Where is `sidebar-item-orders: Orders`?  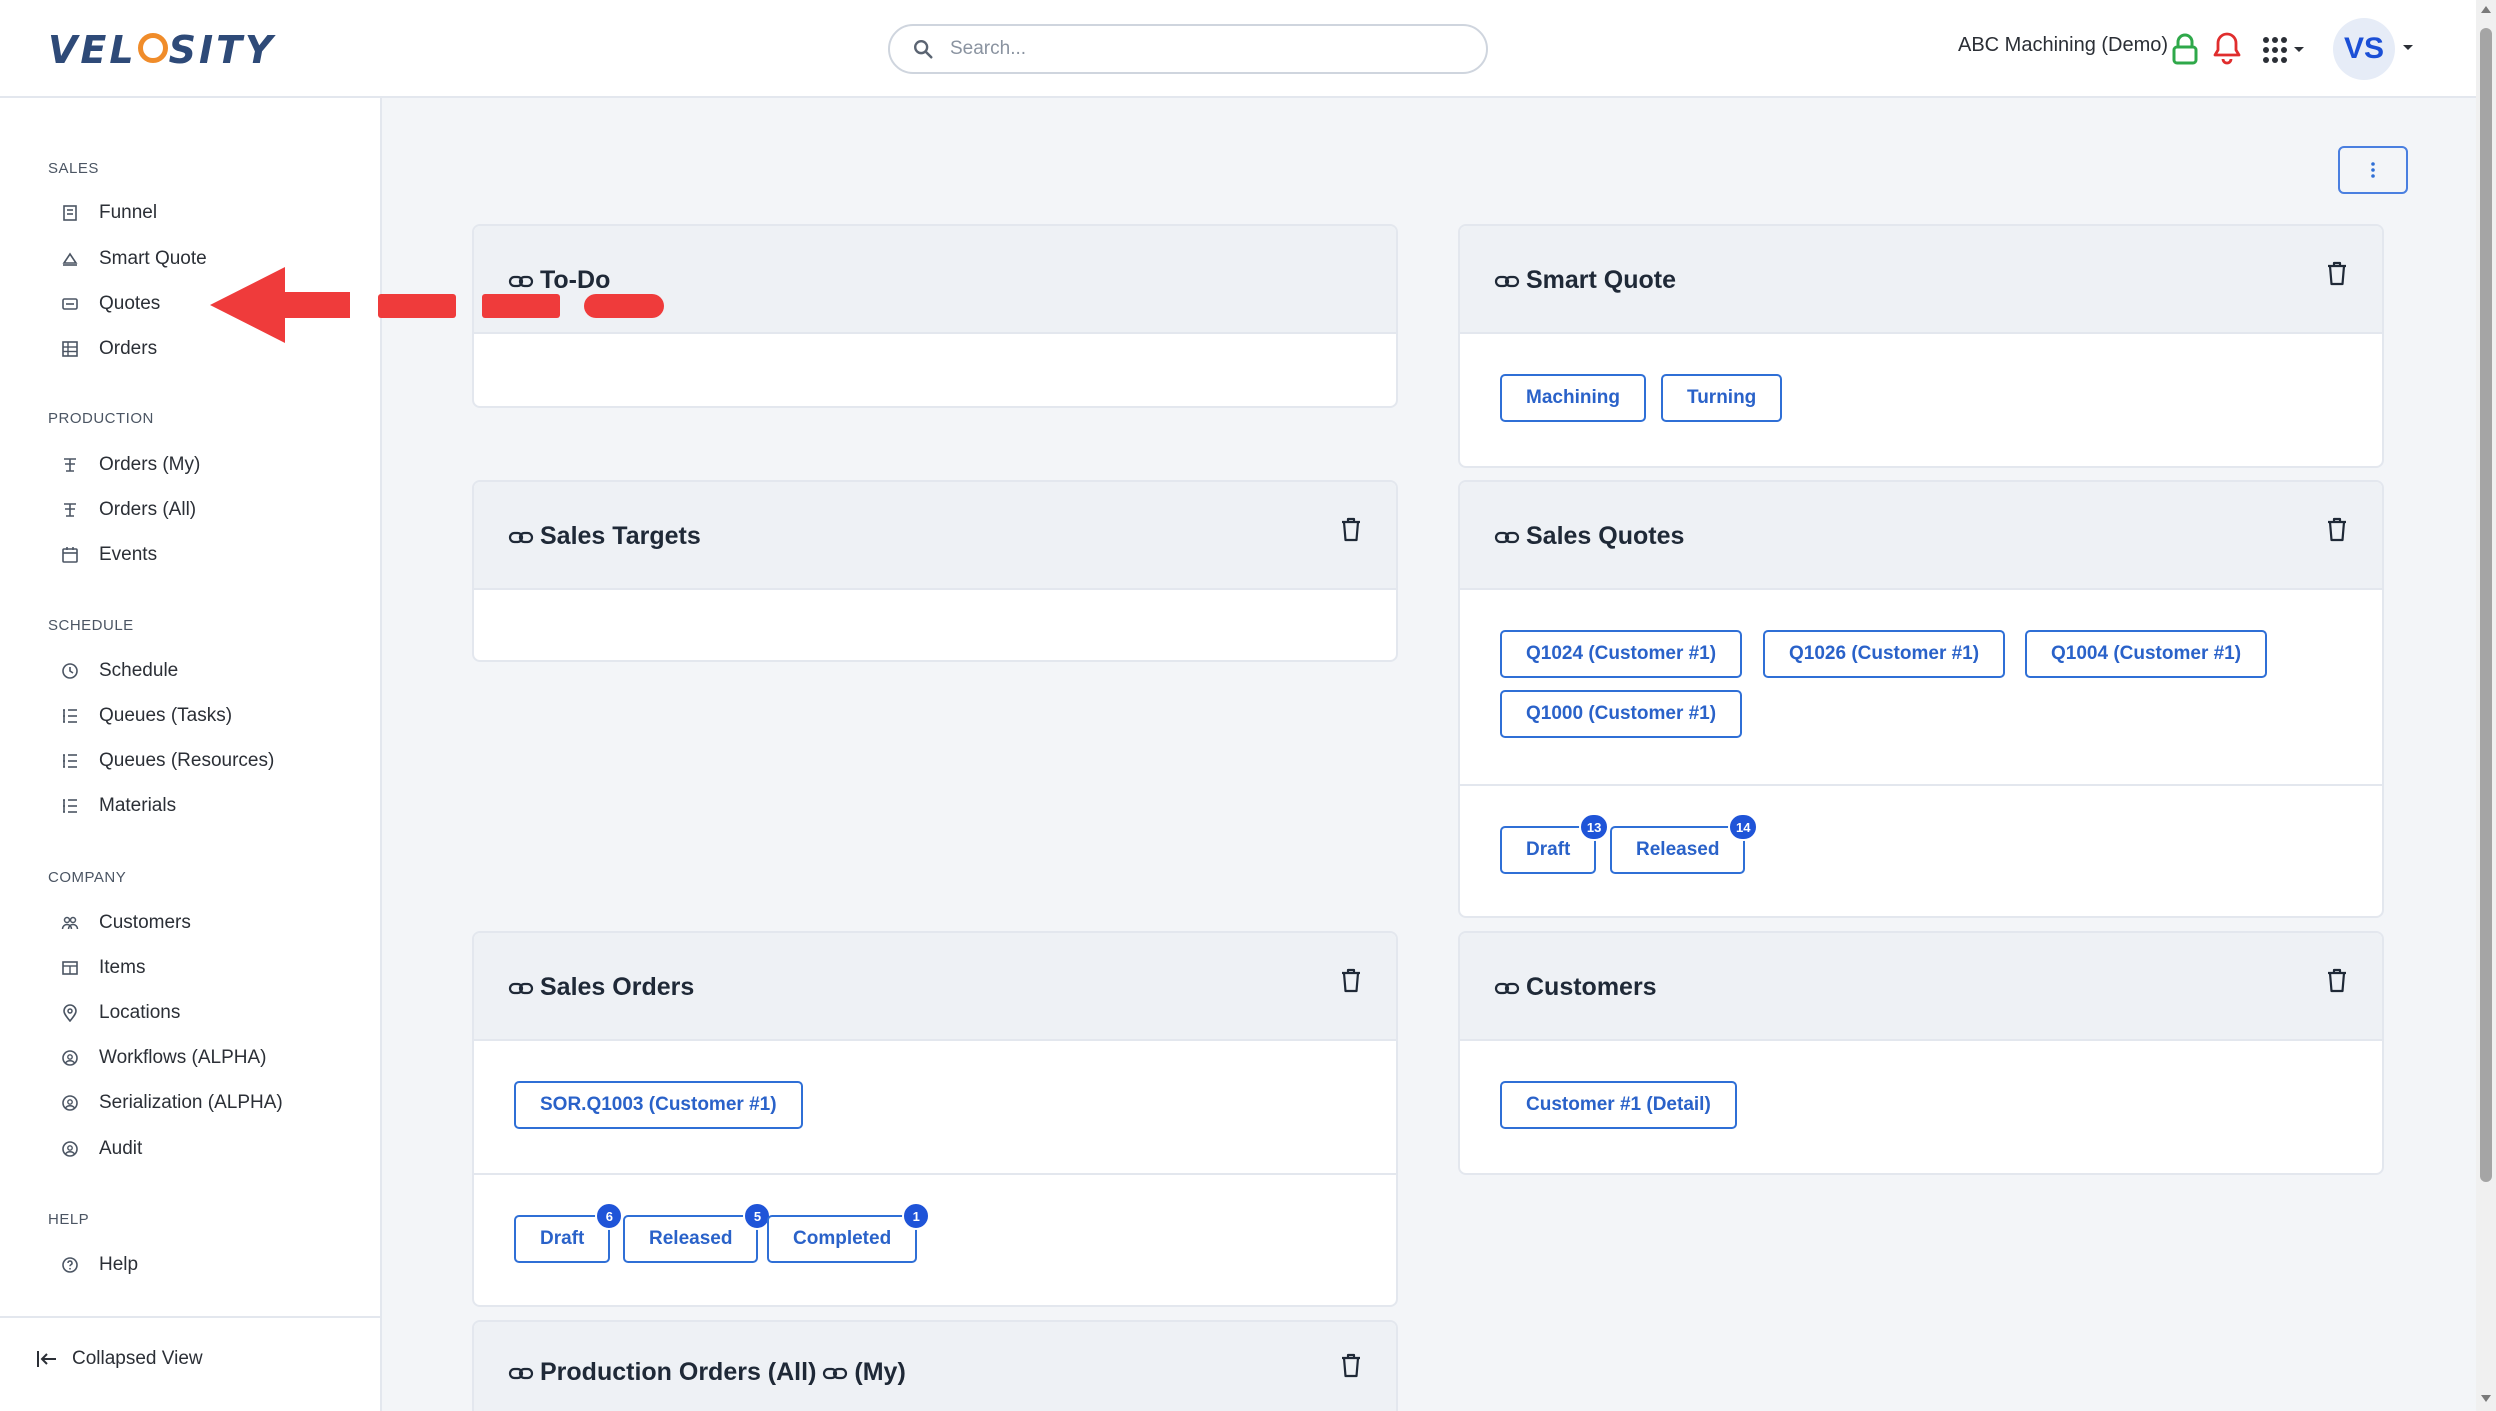 sidebar-item-orders: Orders is located at coordinates (108, 349).